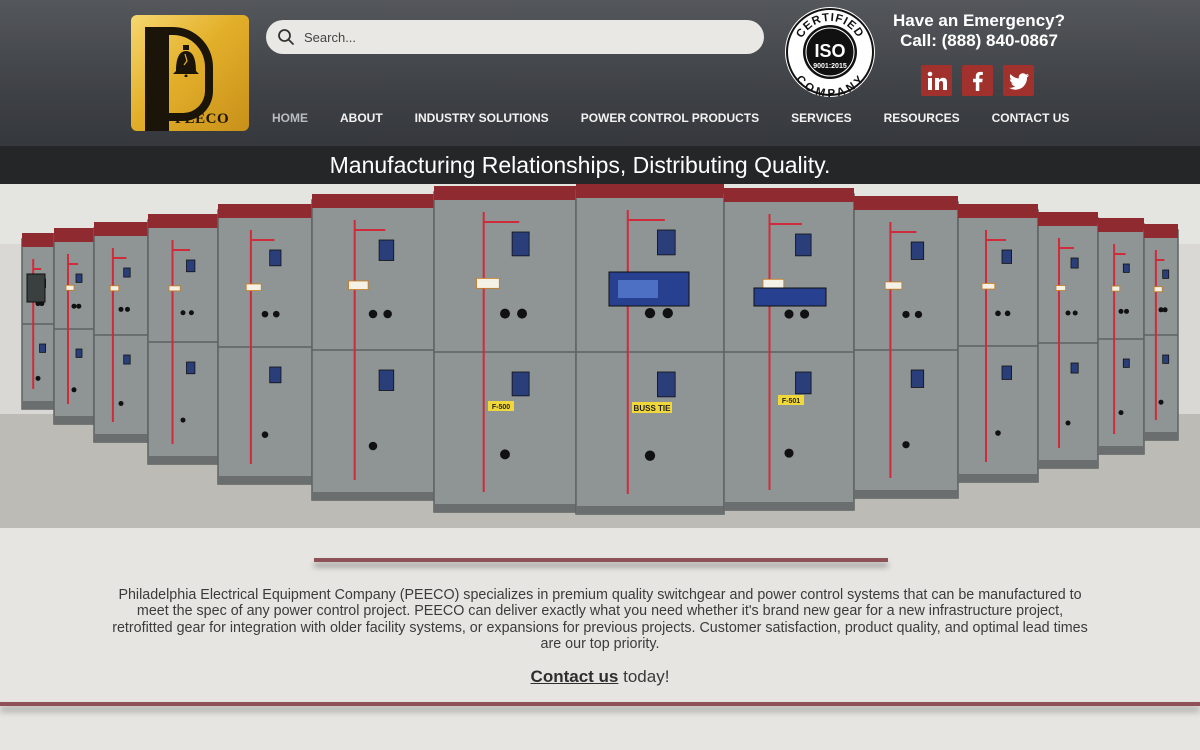 This screenshot has width=1200, height=750. I want to click on buss-tie-label: BUSS TIE, so click(653, 408).